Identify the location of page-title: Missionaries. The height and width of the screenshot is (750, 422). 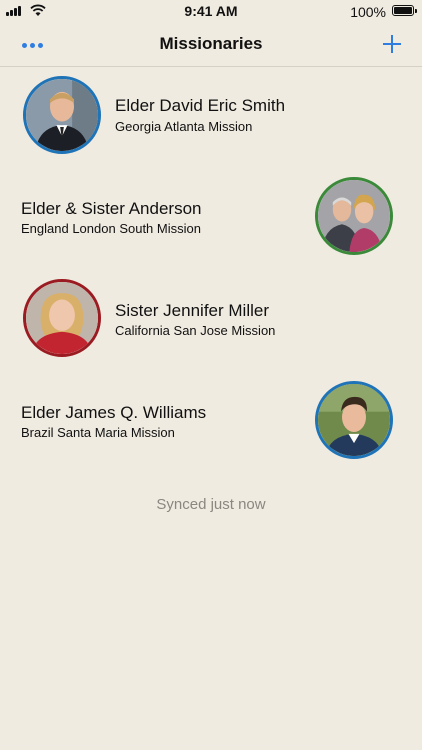
(211, 43).